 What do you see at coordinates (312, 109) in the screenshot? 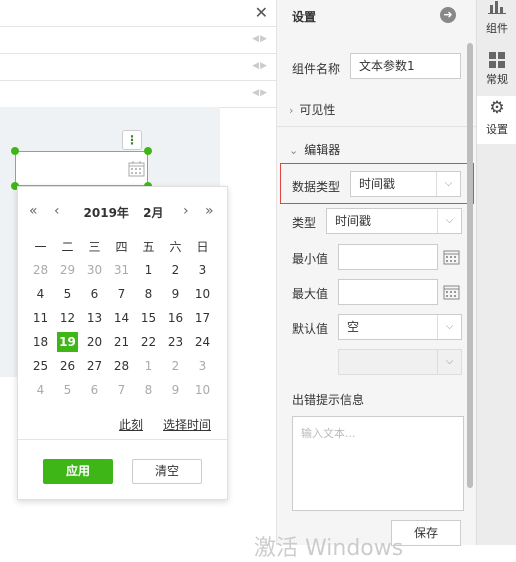
I see `visibility-section: › 可见性` at bounding box center [312, 109].